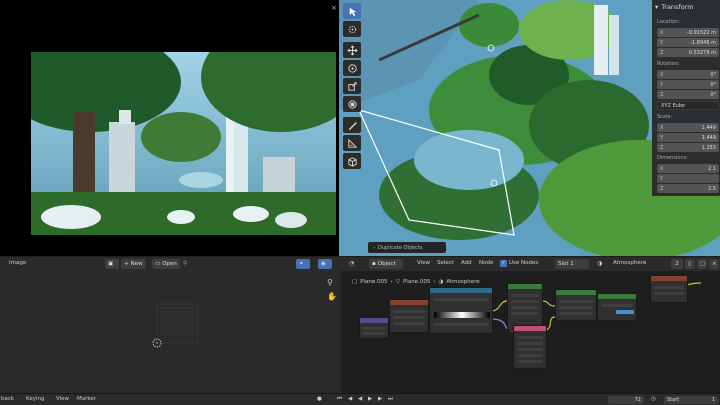  What do you see at coordinates (445, 263) in the screenshot?
I see `menu-select: Select` at bounding box center [445, 263].